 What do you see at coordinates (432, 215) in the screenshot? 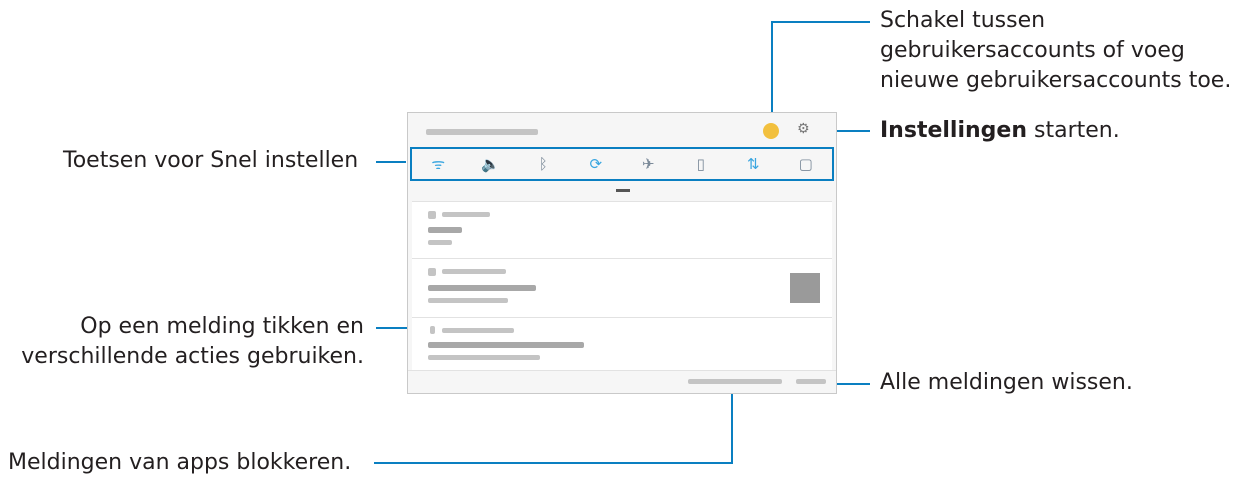
I see `notification-1-app-icon` at bounding box center [432, 215].